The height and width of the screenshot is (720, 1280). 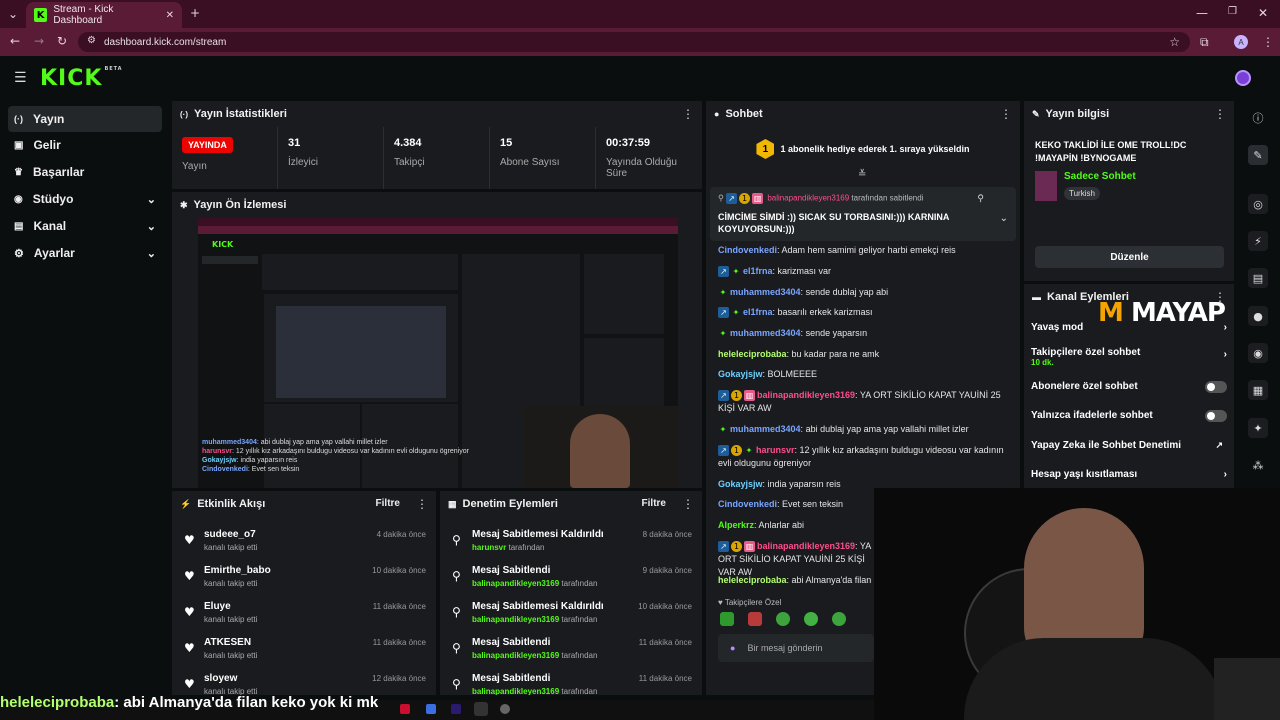 I want to click on activity-user: sloyew, so click(x=220, y=678).